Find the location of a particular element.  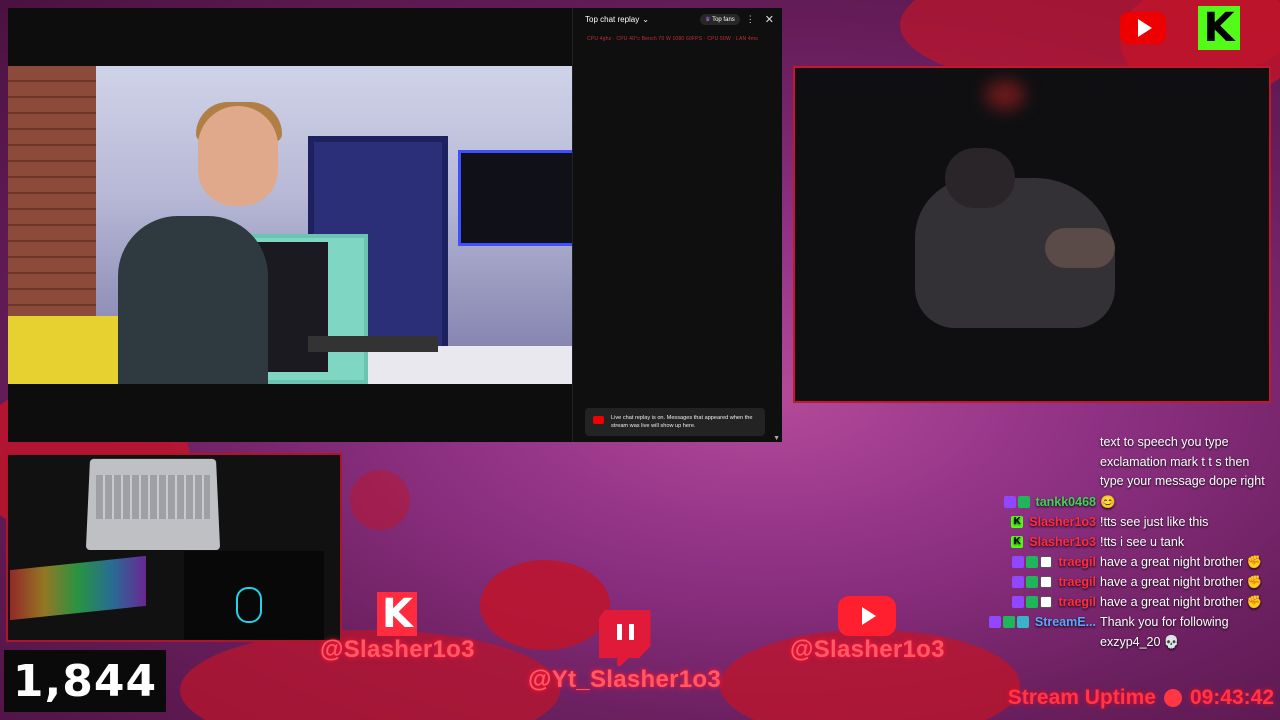

top-fans-button: ♛ Top fans is located at coordinates (720, 19).